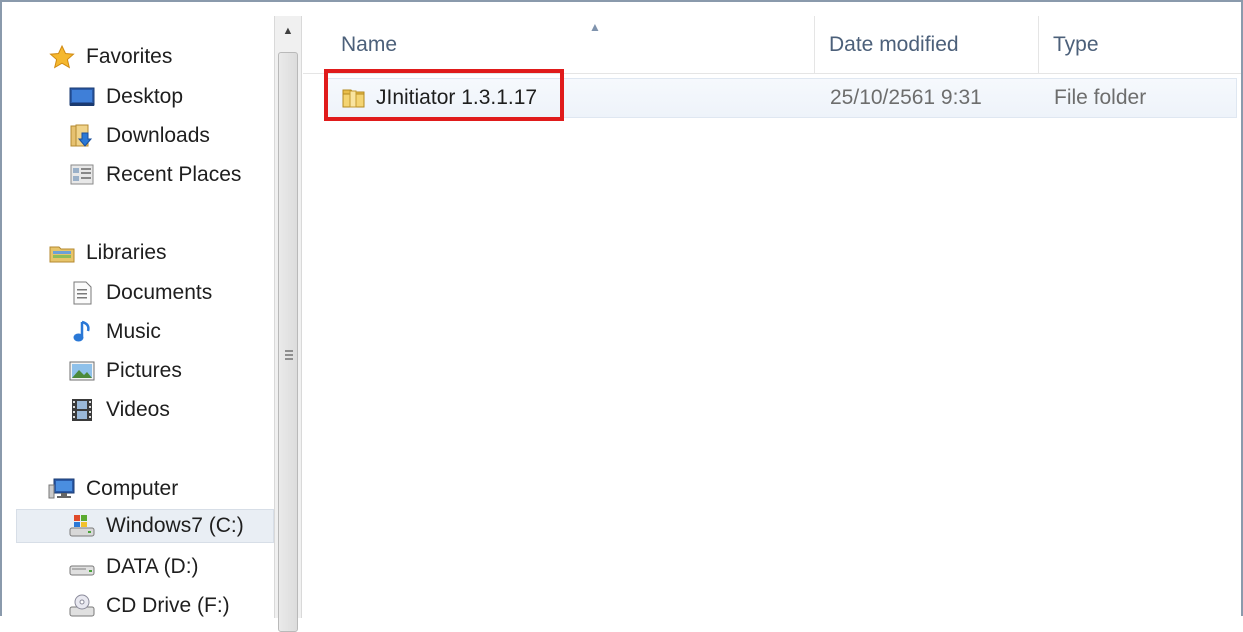 The height and width of the screenshot is (632, 1243). I want to click on nav-item-label: Videos, so click(138, 409).